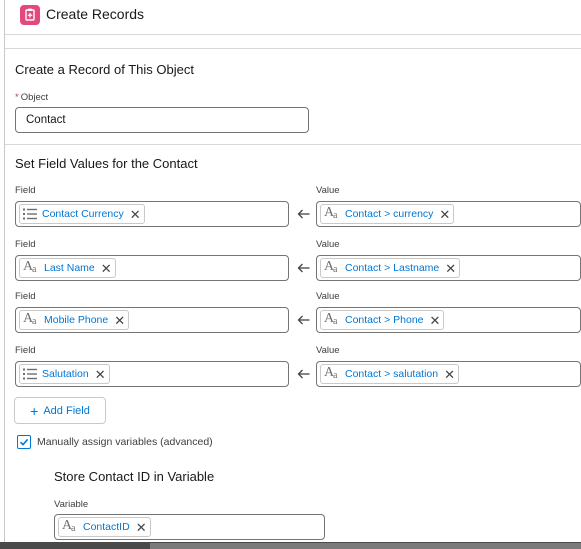  Describe the element at coordinates (152, 268) in the screenshot. I see `field-input: Aa Last Name ✕` at that location.